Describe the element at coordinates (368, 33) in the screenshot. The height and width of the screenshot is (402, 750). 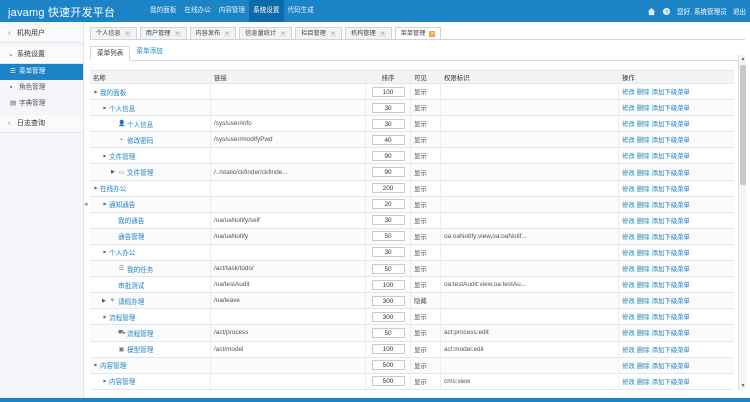
I see `page-tab: 机构管理 ×` at that location.